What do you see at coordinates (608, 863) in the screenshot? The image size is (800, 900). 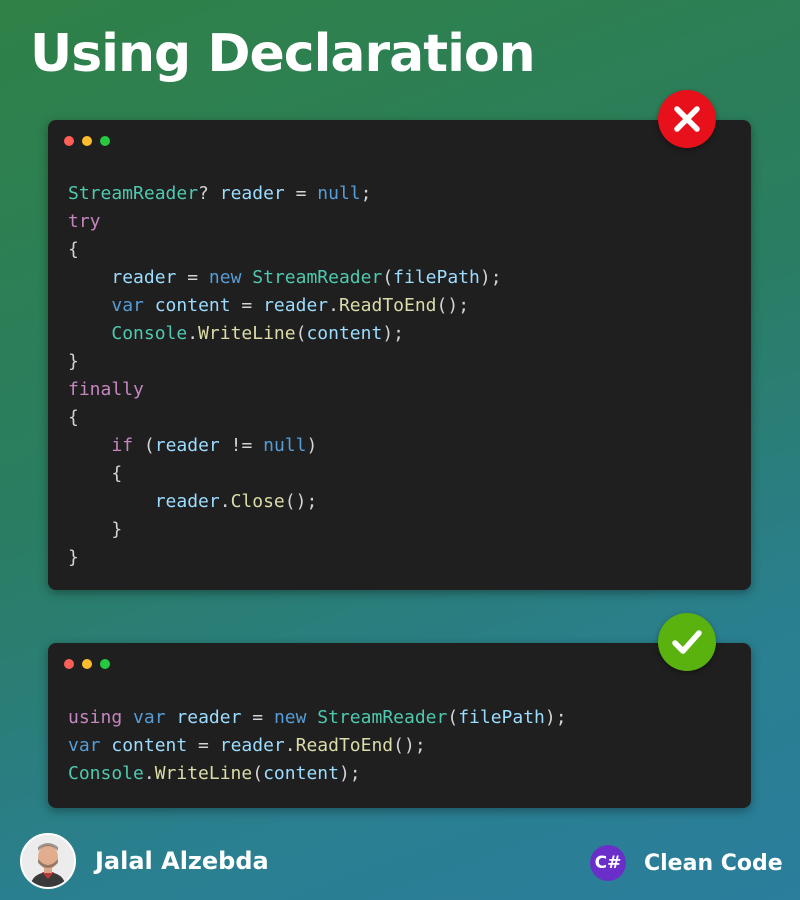 I see `csharp-logo-icon: C#` at bounding box center [608, 863].